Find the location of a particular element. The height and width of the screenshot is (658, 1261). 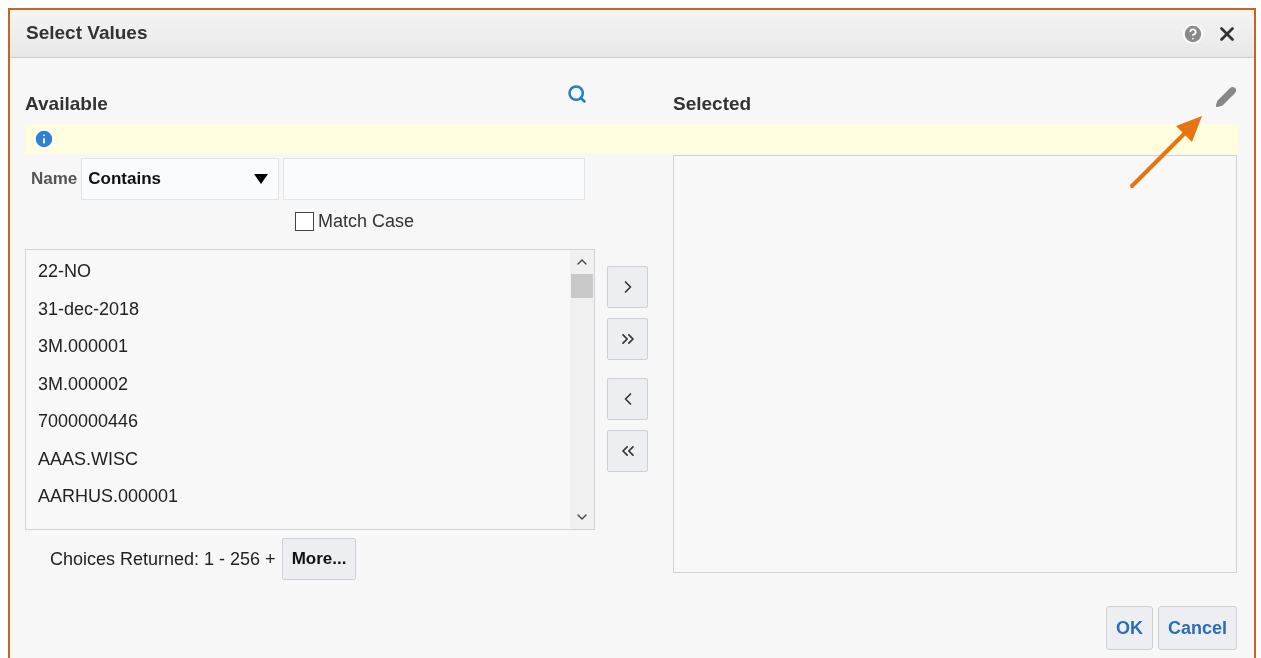

ok-button: OK is located at coordinates (1129, 628).